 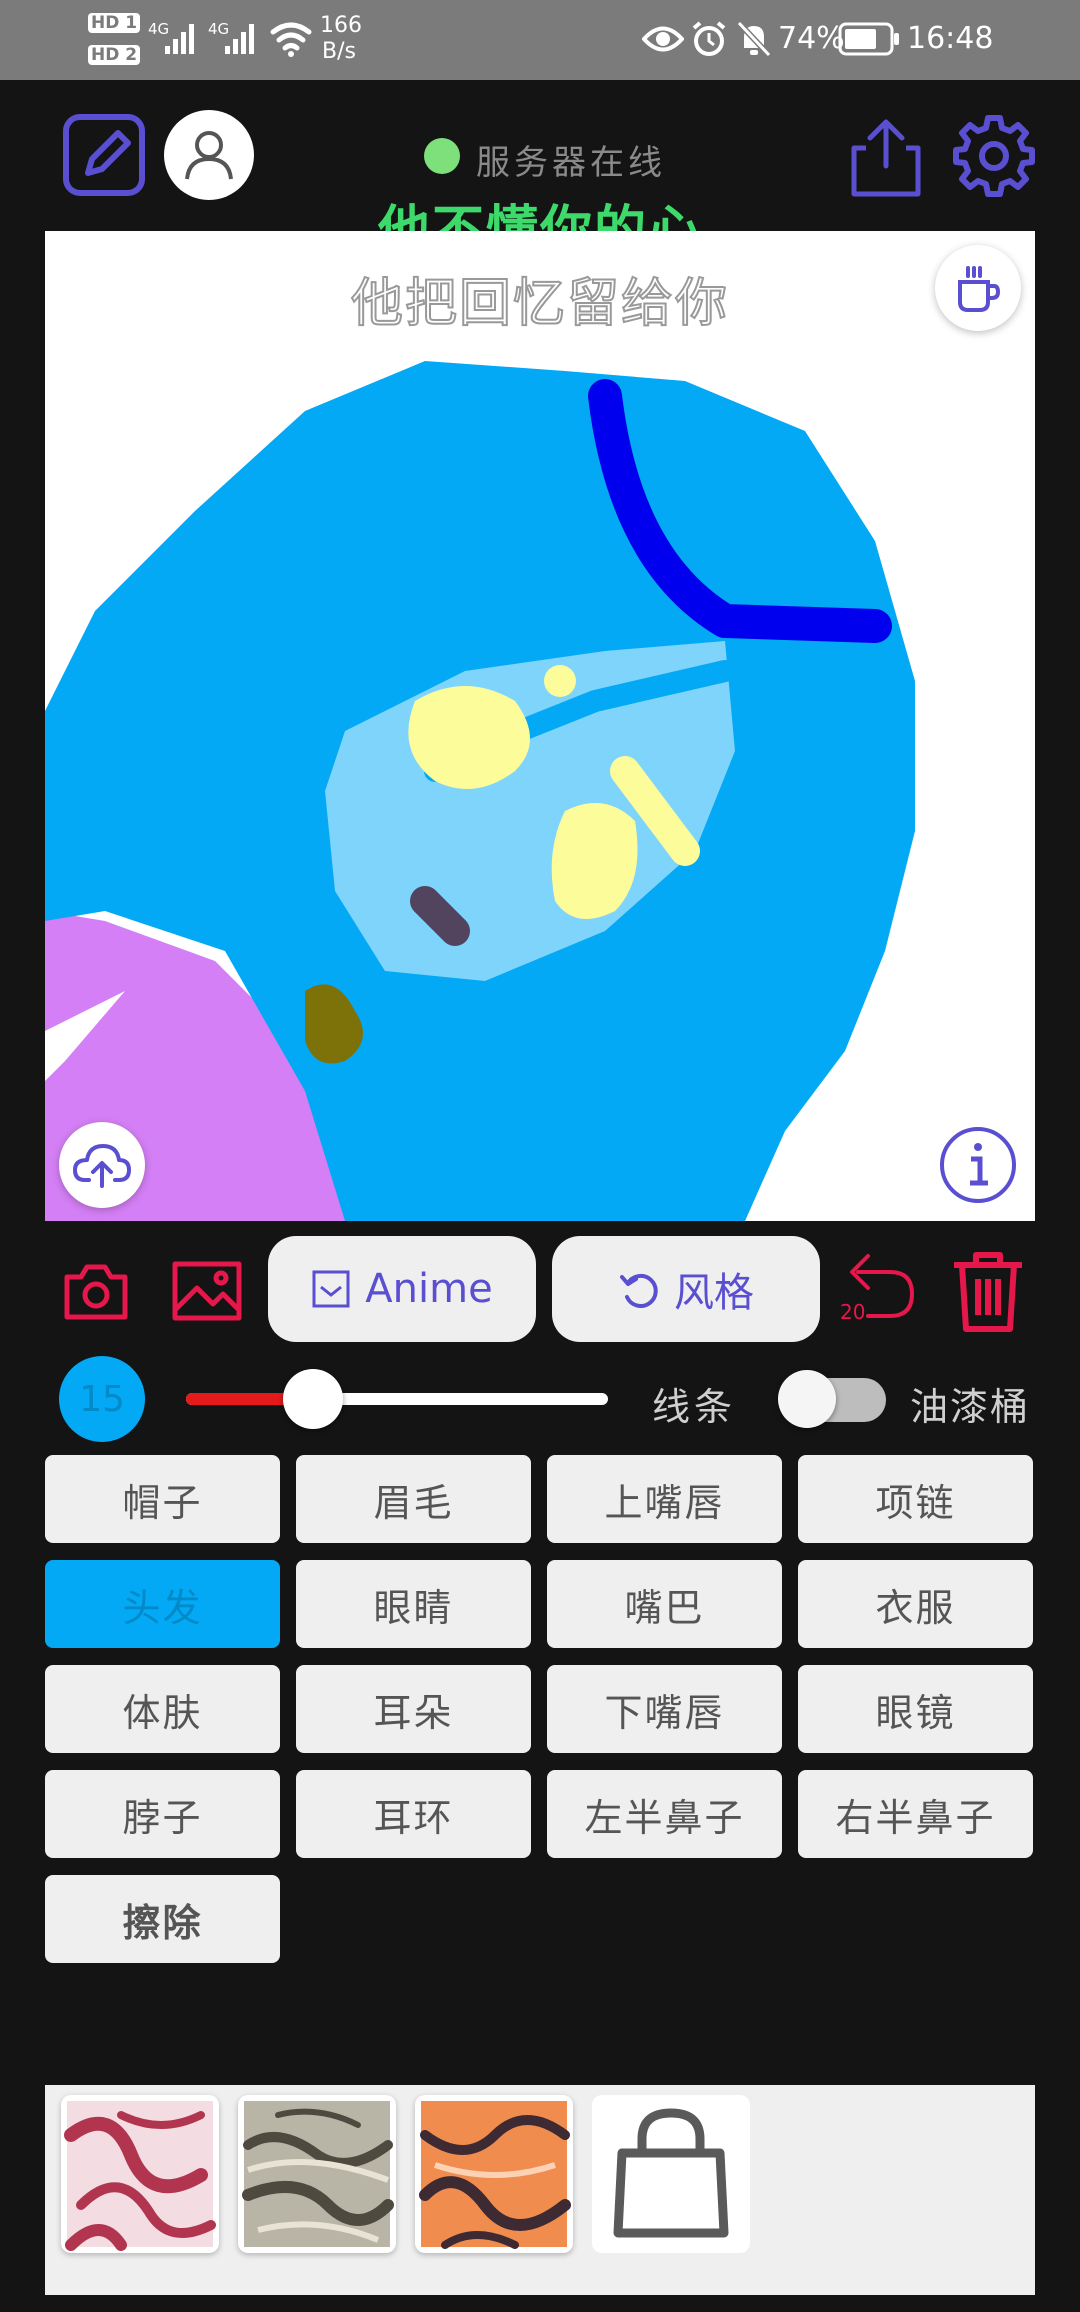 What do you see at coordinates (291, 39) in the screenshot?
I see `wifi-icon` at bounding box center [291, 39].